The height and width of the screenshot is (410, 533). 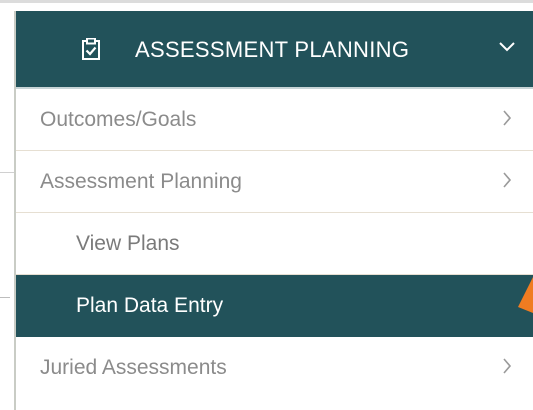 I want to click on submenu-item-view-plans: View Plans, so click(x=274, y=244).